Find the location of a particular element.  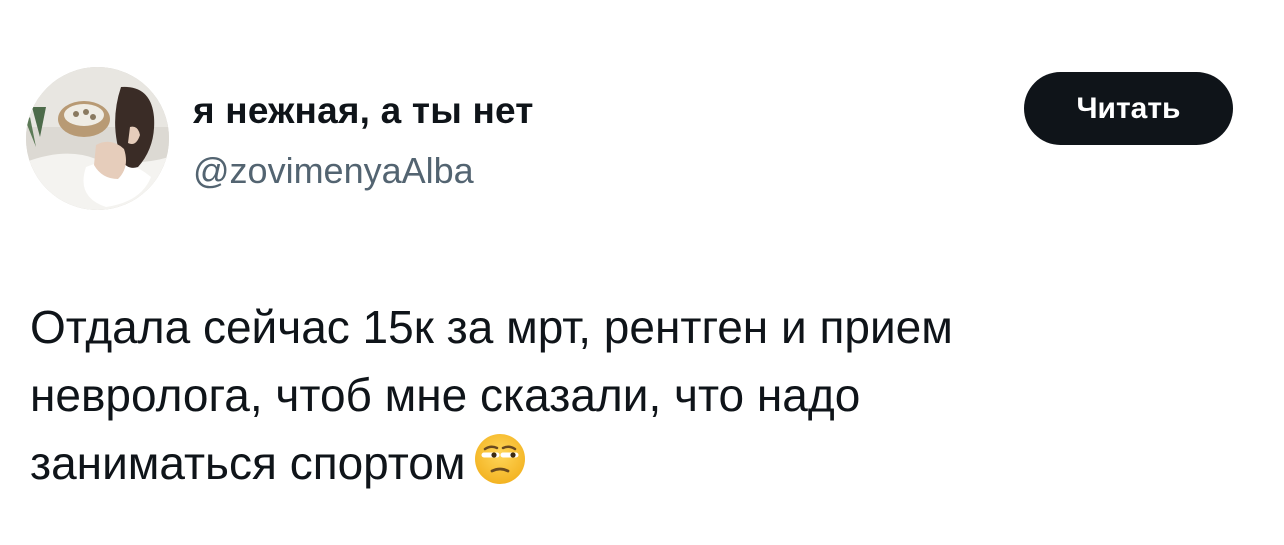

follow-button-label: Читать is located at coordinates (1128, 108).